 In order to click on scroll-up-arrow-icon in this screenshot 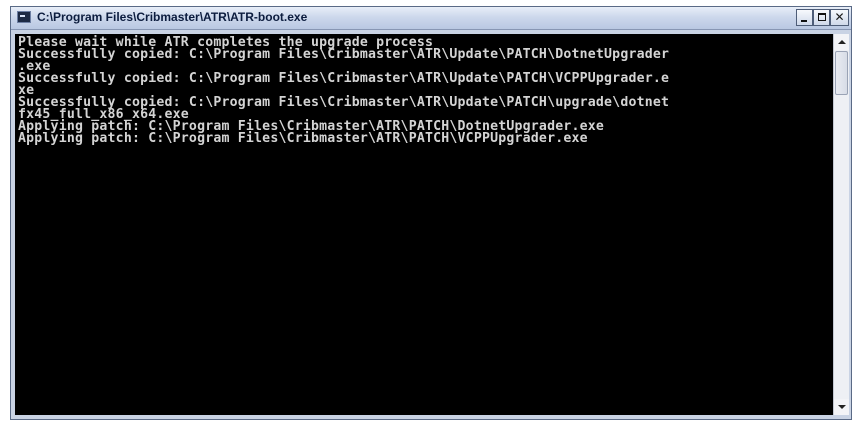, I will do `click(842, 42)`.